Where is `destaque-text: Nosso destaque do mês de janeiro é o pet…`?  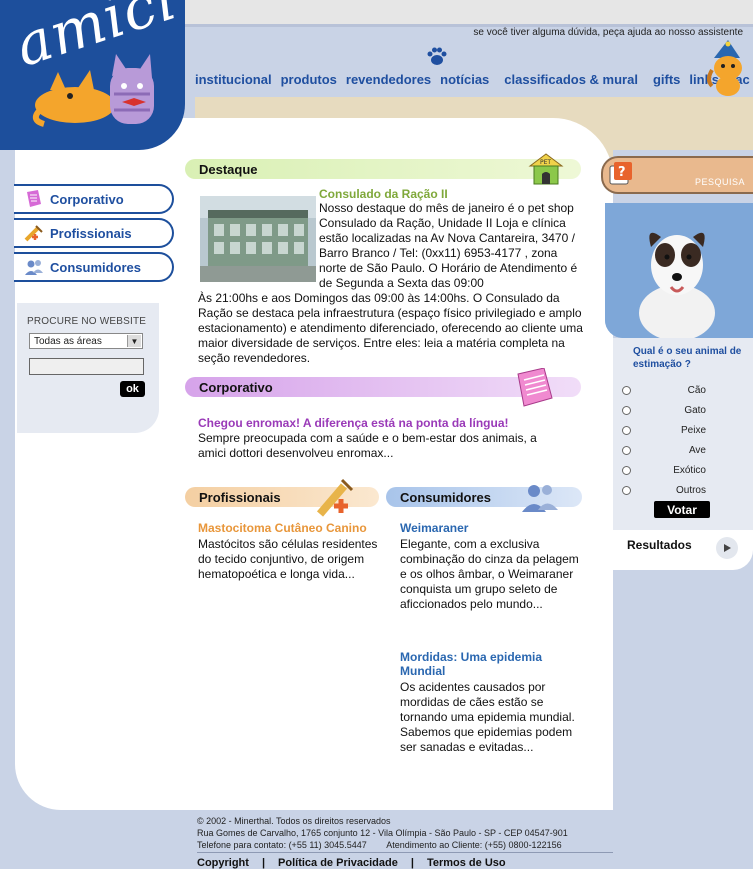
destaque-text: Nosso destaque do mês de janeiro é o pet… is located at coordinates (448, 245).